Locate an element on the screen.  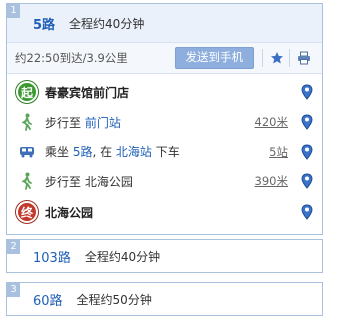
route-card-3: 3 60路 全程约50分钟 is located at coordinates (164, 299).